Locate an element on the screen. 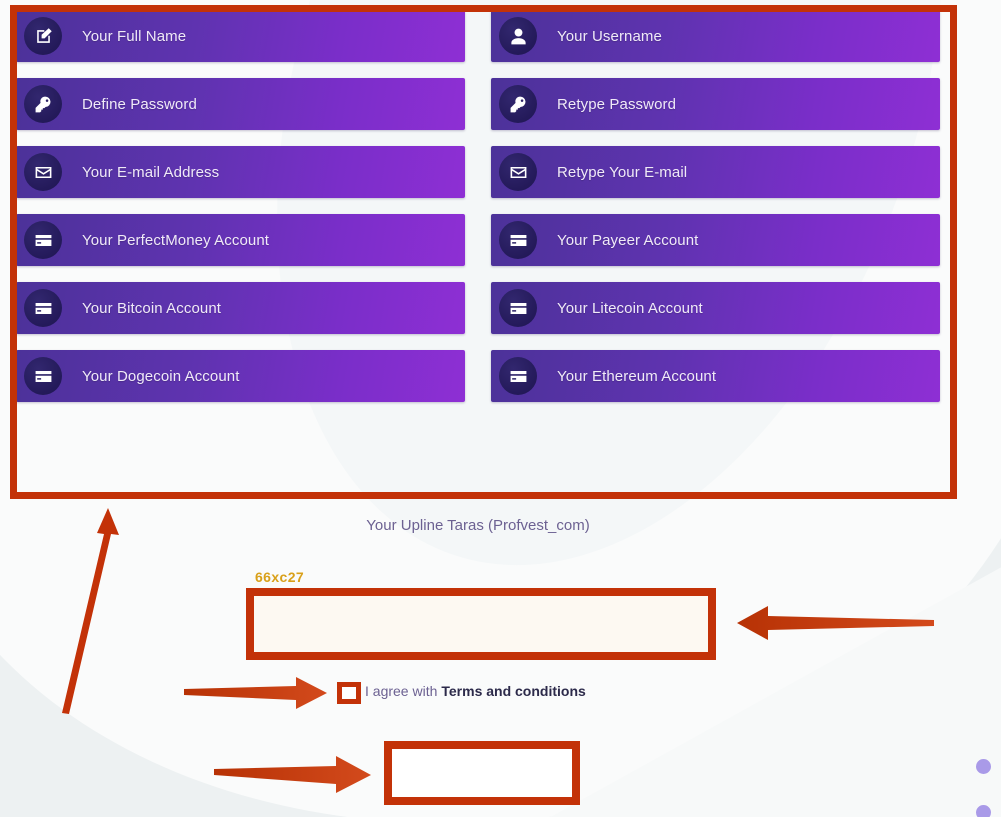 The width and height of the screenshot is (1001, 817). register-button: REGISTER is located at coordinates (478, 773).